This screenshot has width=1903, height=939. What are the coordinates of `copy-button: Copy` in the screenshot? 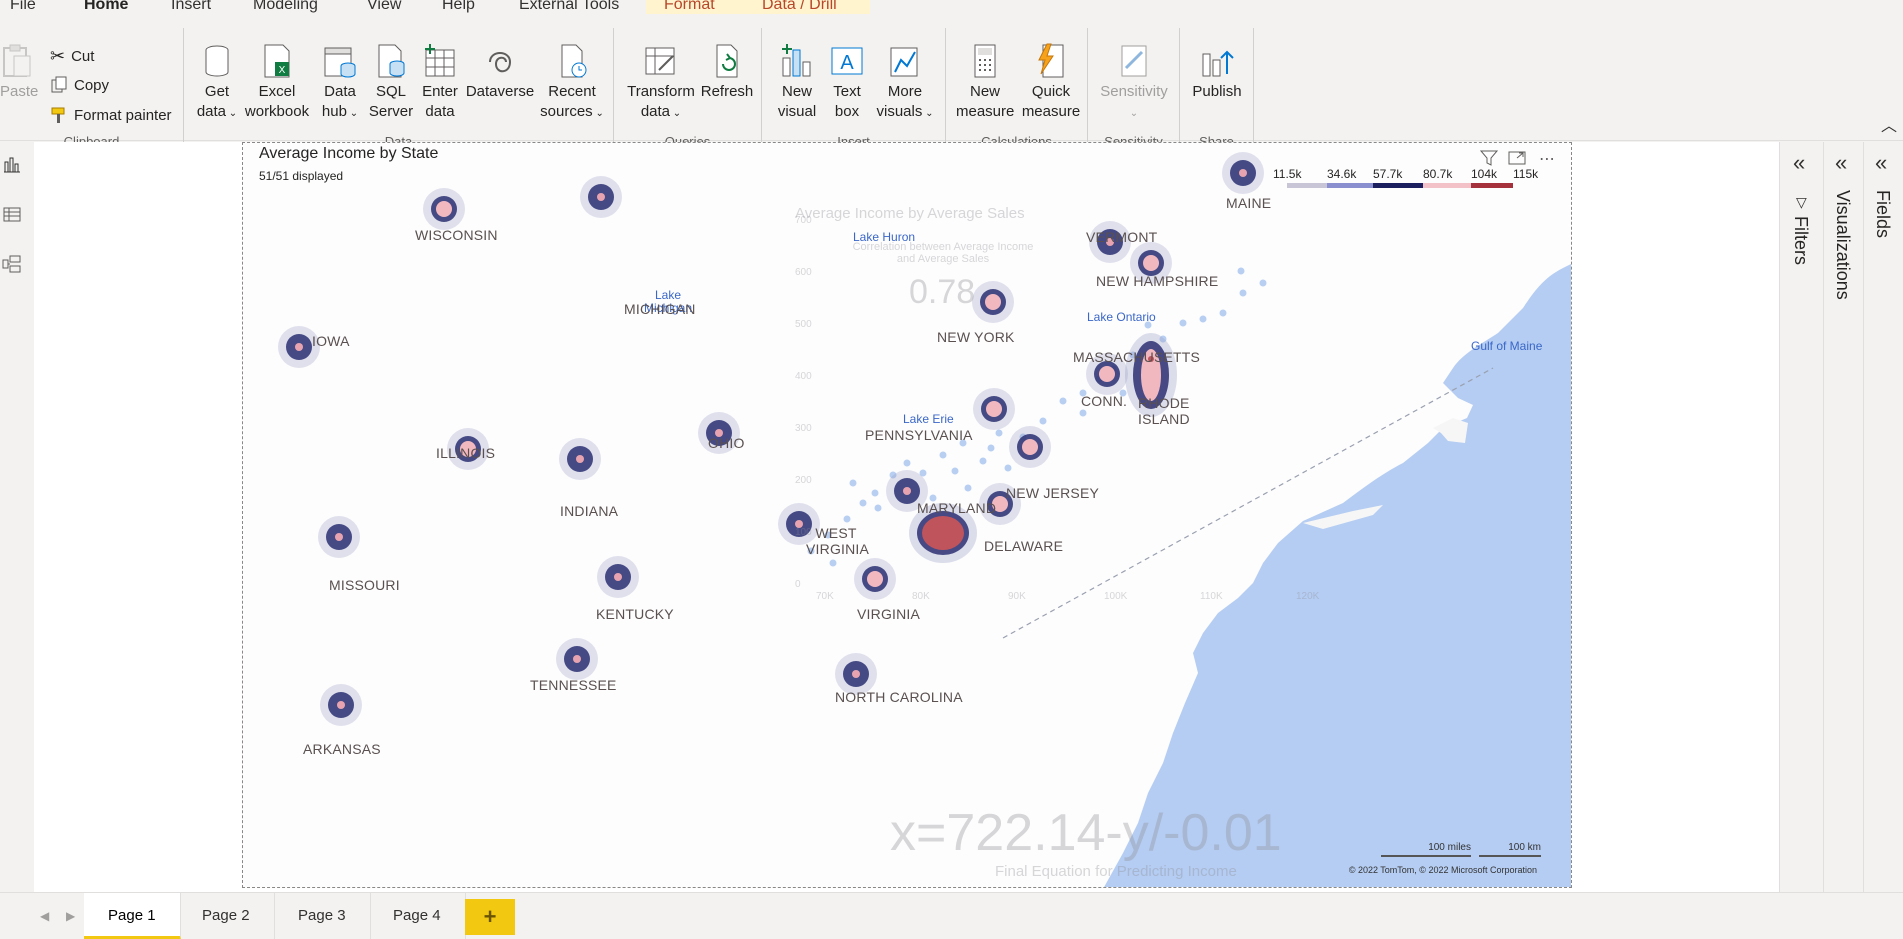 It's located at (79, 85).